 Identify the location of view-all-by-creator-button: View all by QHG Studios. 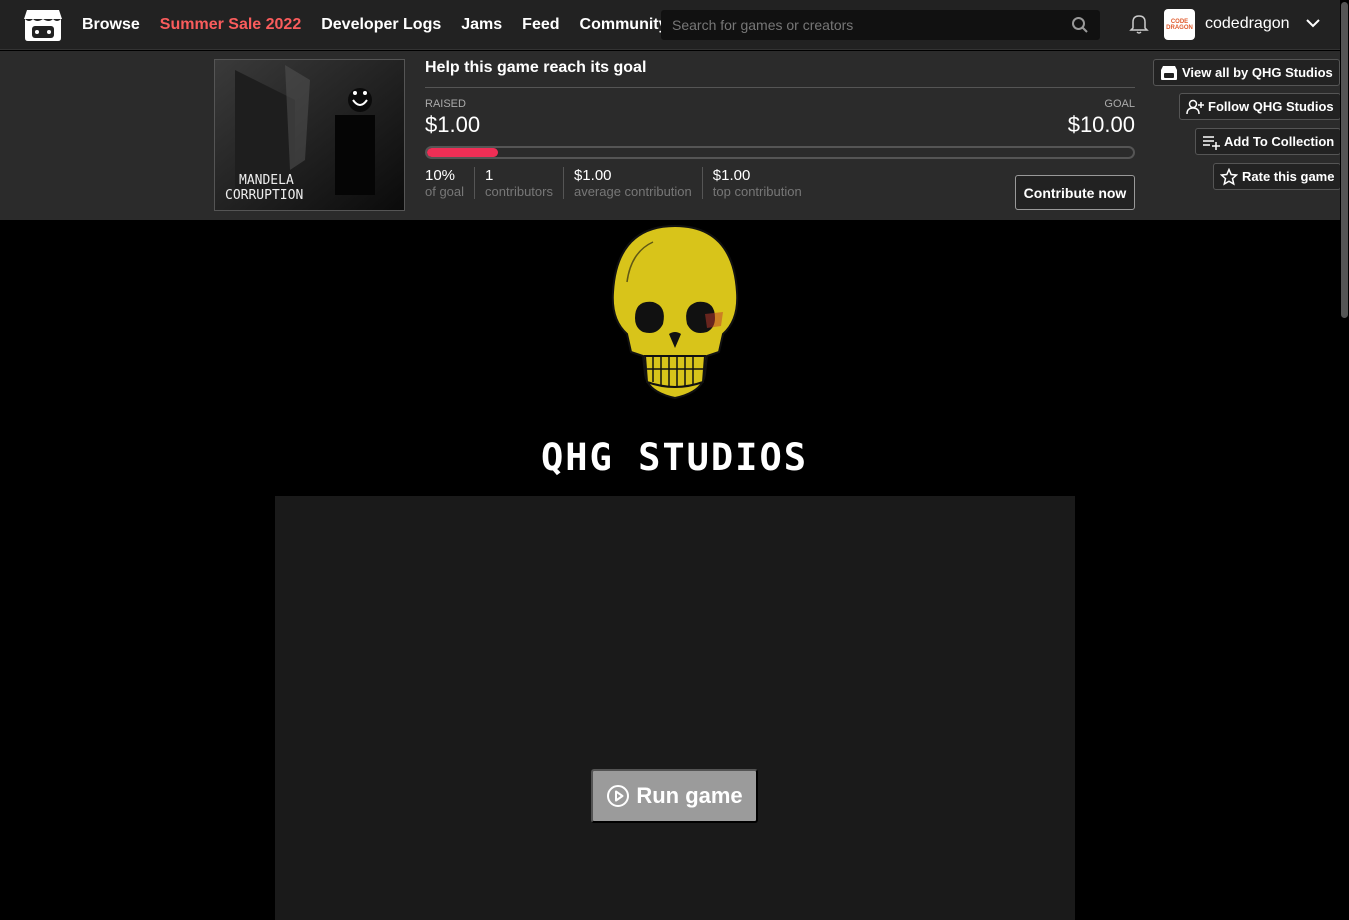
(1246, 72).